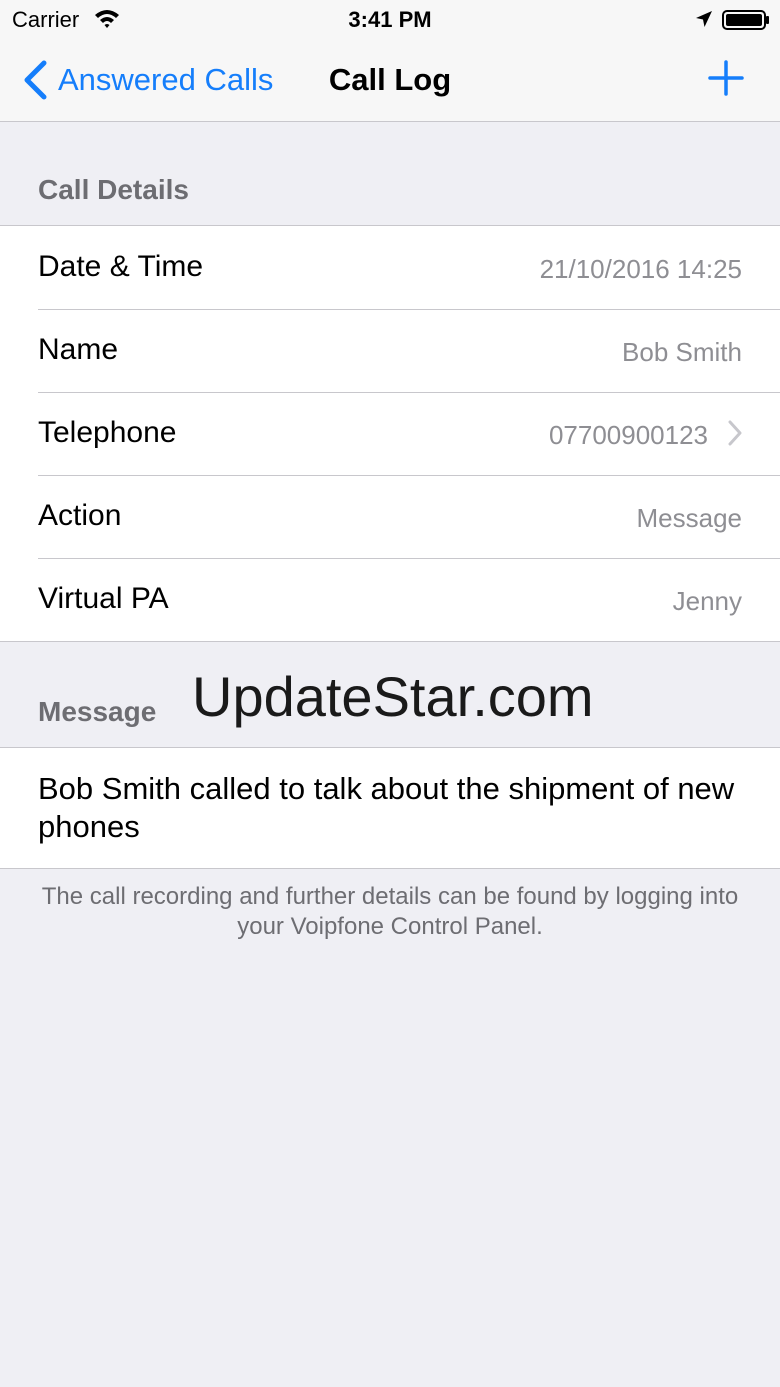 This screenshot has width=780, height=1387. Describe the element at coordinates (640, 269) in the screenshot. I see `row-value: 21/10/2016 14:25` at that location.